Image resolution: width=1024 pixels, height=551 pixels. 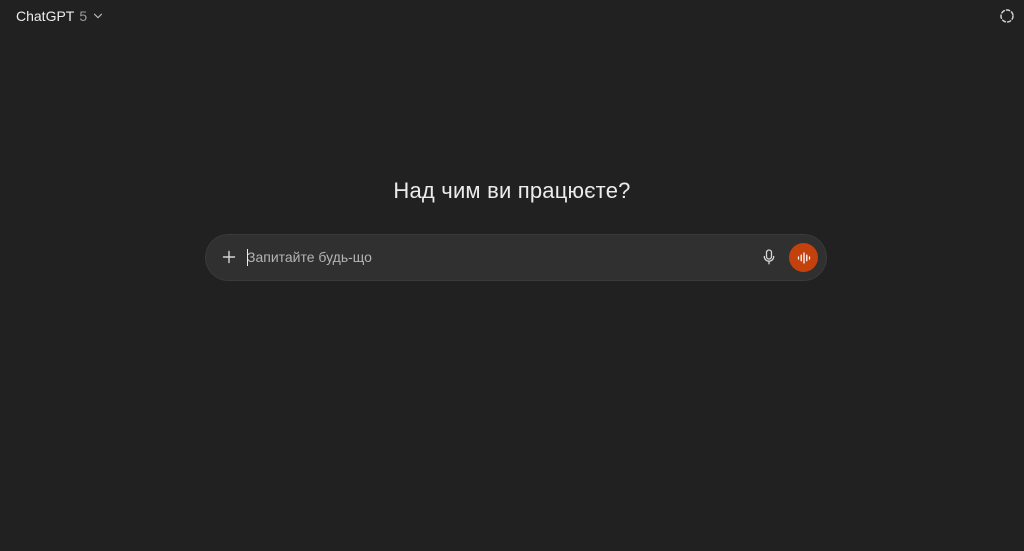 I want to click on temporary-chat-button, so click(x=1007, y=16).